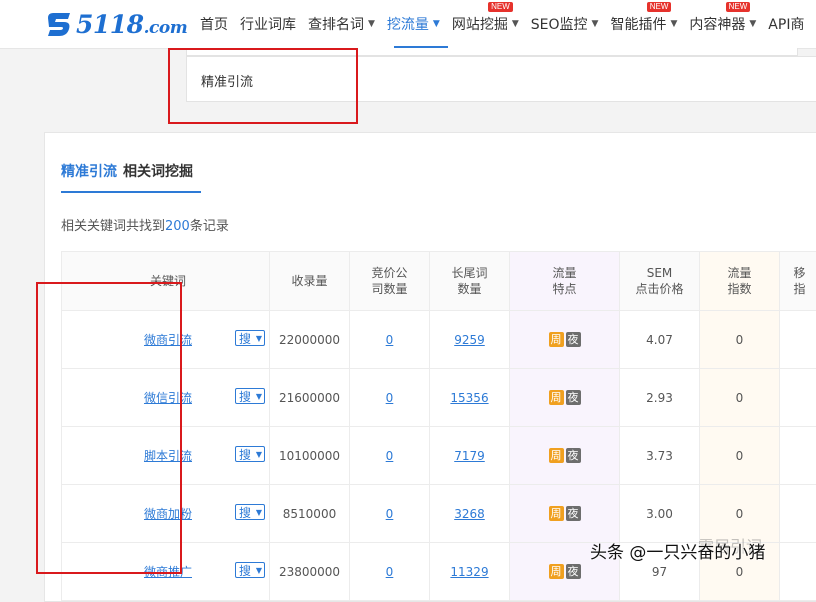 The height and width of the screenshot is (602, 816). I want to click on header-keyword: 关键词, so click(166, 281).